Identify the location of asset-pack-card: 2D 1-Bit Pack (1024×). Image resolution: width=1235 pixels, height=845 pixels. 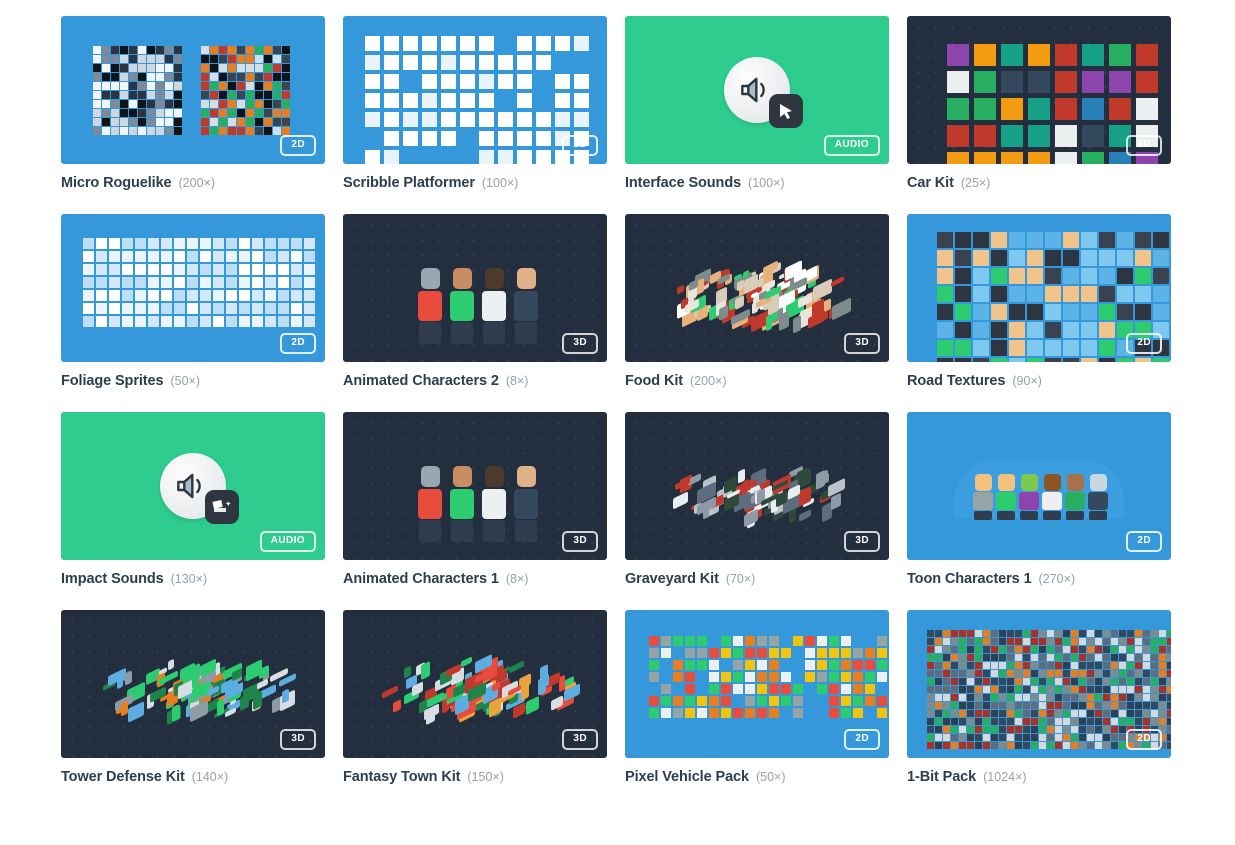
(1039, 697).